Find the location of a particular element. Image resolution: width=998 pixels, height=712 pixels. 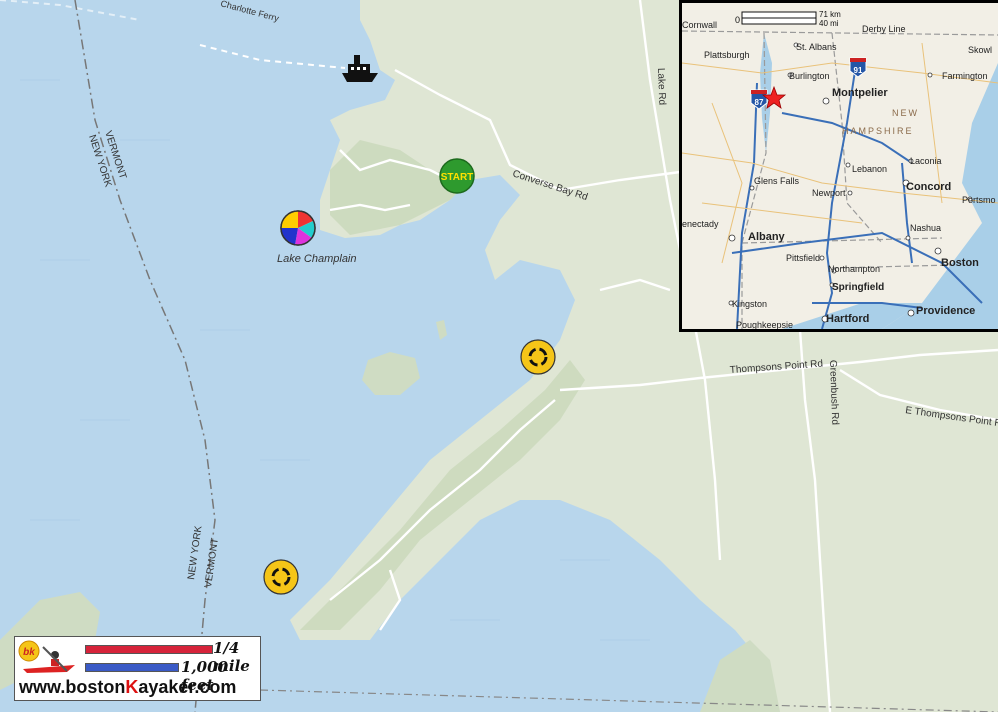

quarter-mile-bar is located at coordinates (149, 649).